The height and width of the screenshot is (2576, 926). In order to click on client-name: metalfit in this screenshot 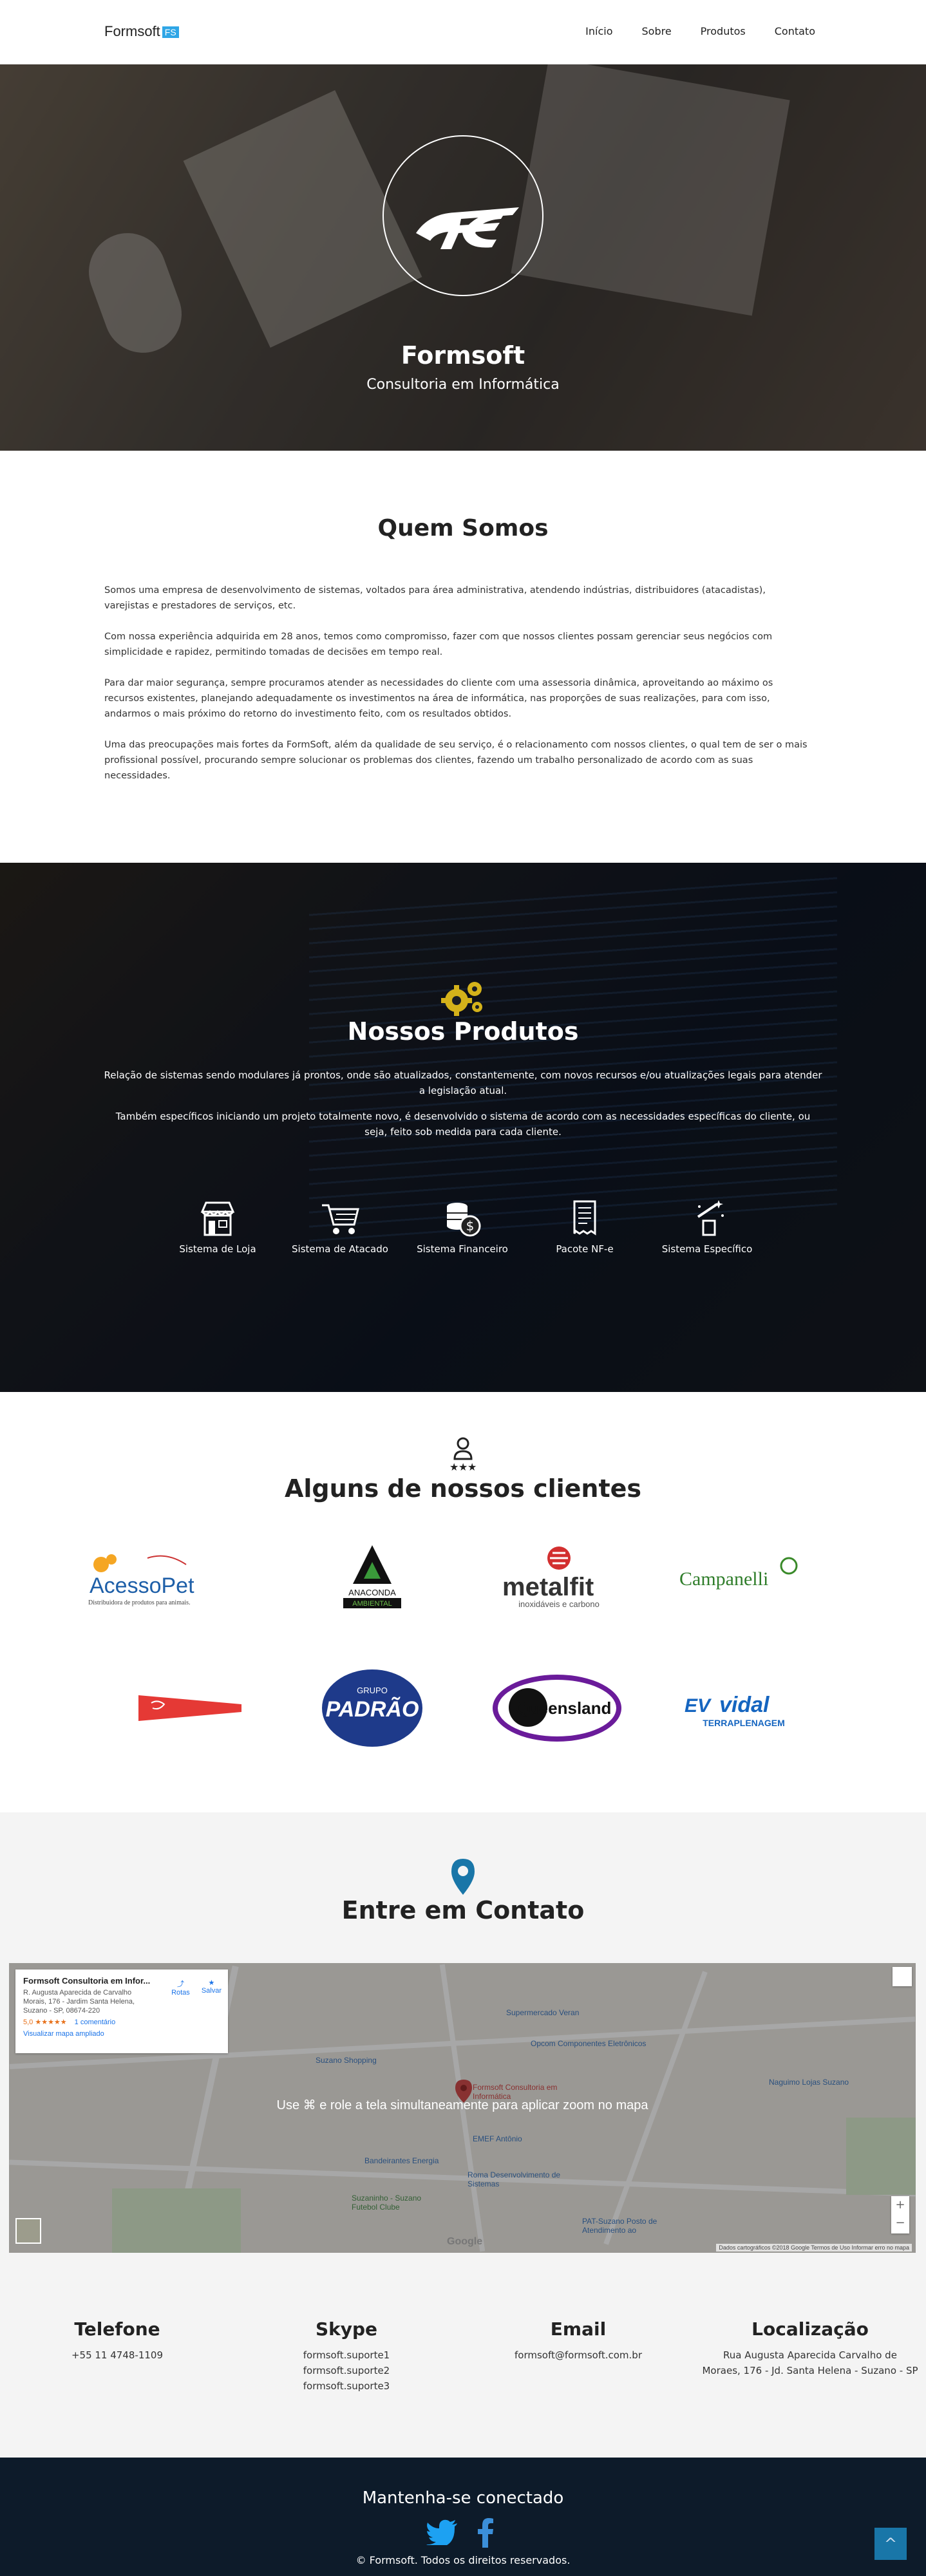, I will do `click(548, 1587)`.